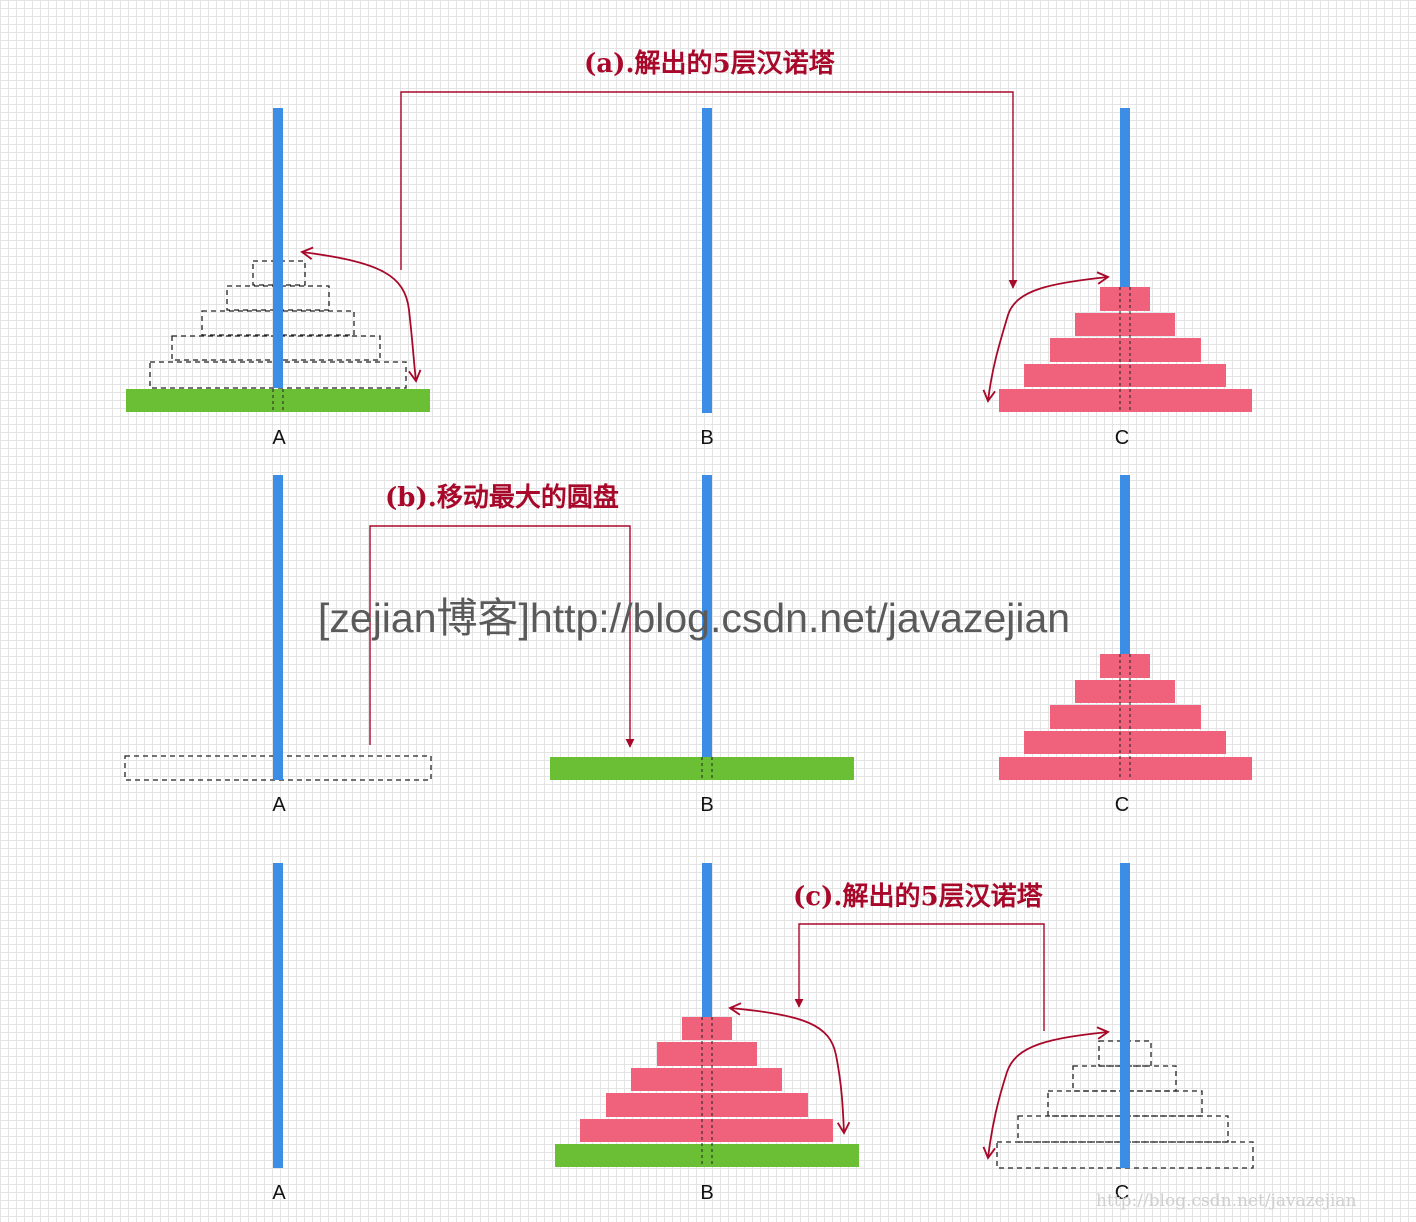  I want to click on annotation-a: (a).解出的5层汉诺塔, so click(710, 63).